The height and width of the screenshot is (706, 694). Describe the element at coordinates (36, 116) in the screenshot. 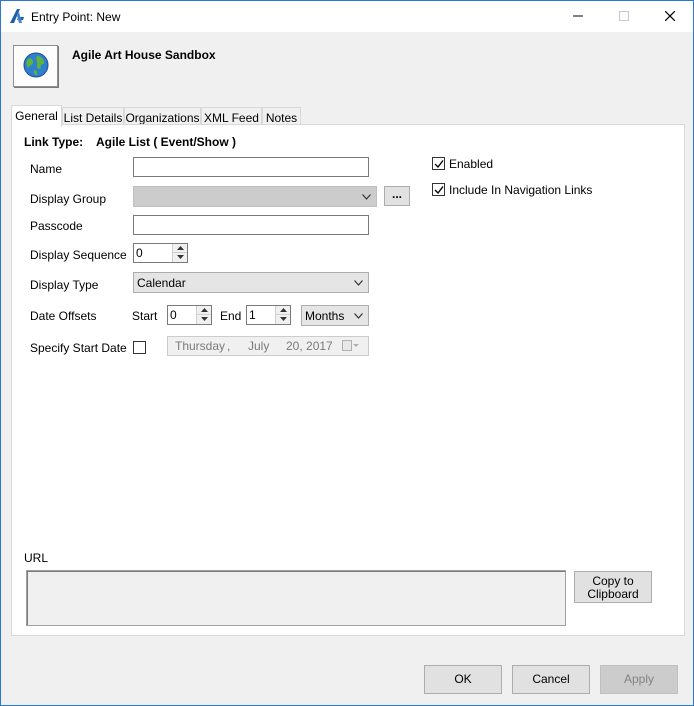

I see `tab-general: General` at that location.